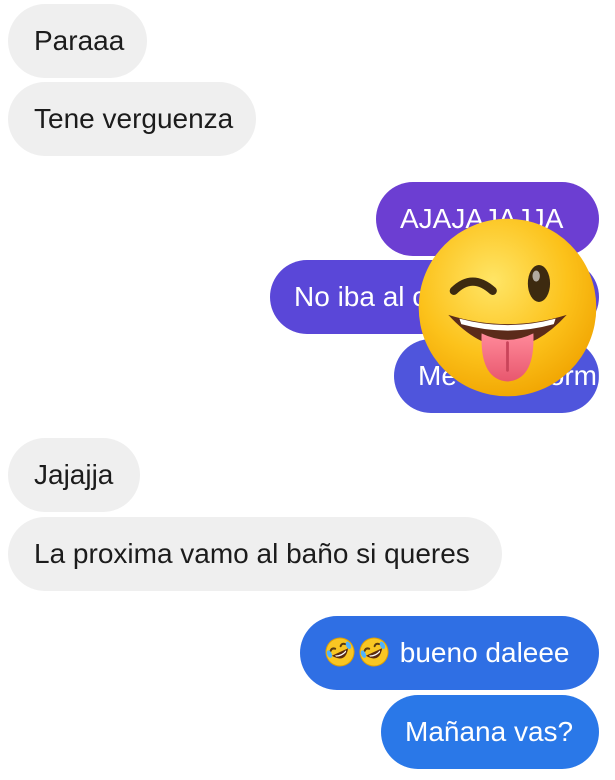 This screenshot has height=780, width=615. What do you see at coordinates (507, 307) in the screenshot?
I see `winking-face-with-tongue-icon` at bounding box center [507, 307].